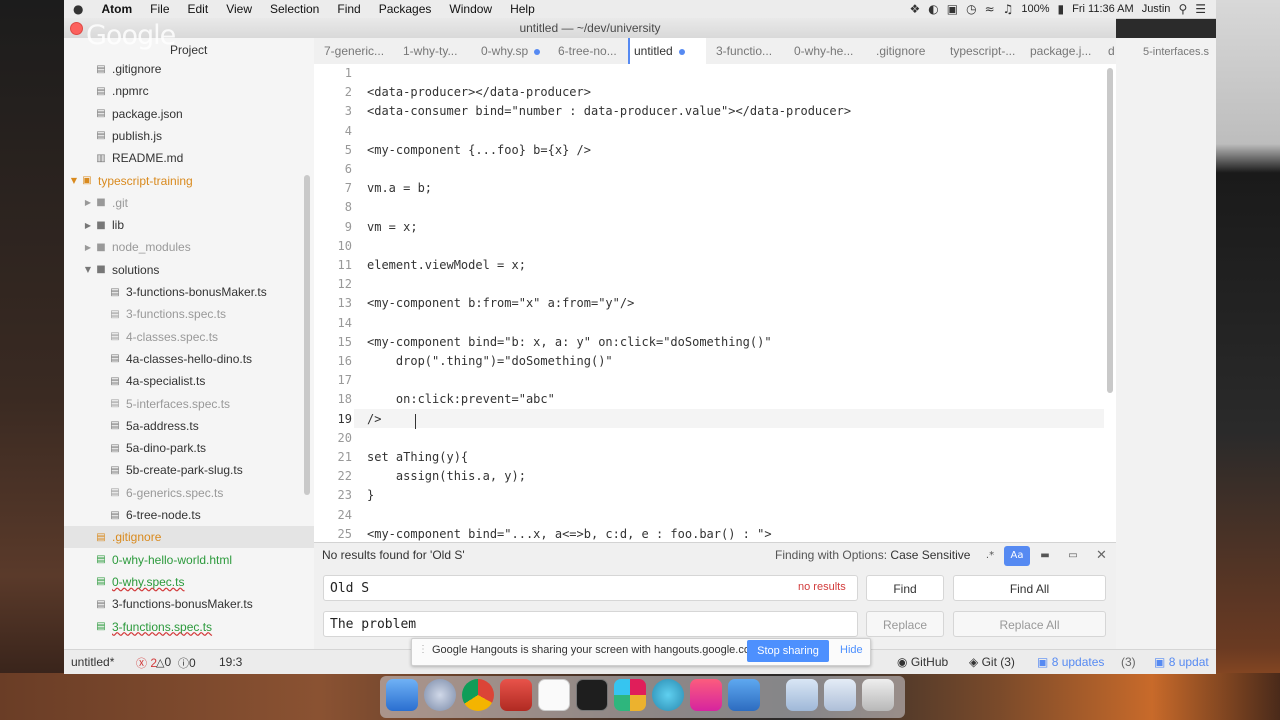  I want to click on spotlight-search-icon: ⚲, so click(1182, 9).